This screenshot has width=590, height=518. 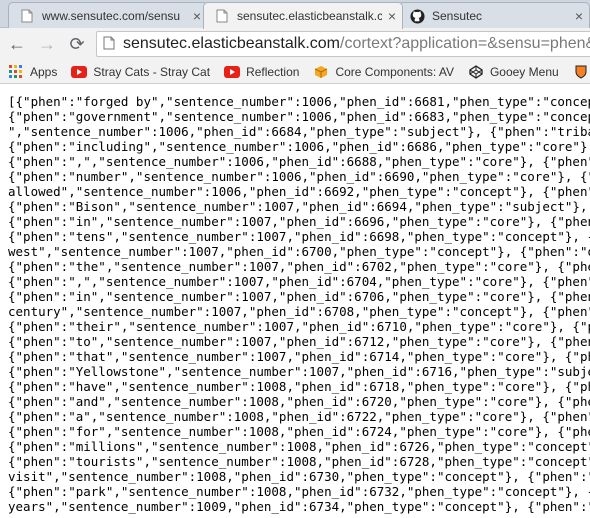 What do you see at coordinates (417, 16) in the screenshot?
I see `github-icon` at bounding box center [417, 16].